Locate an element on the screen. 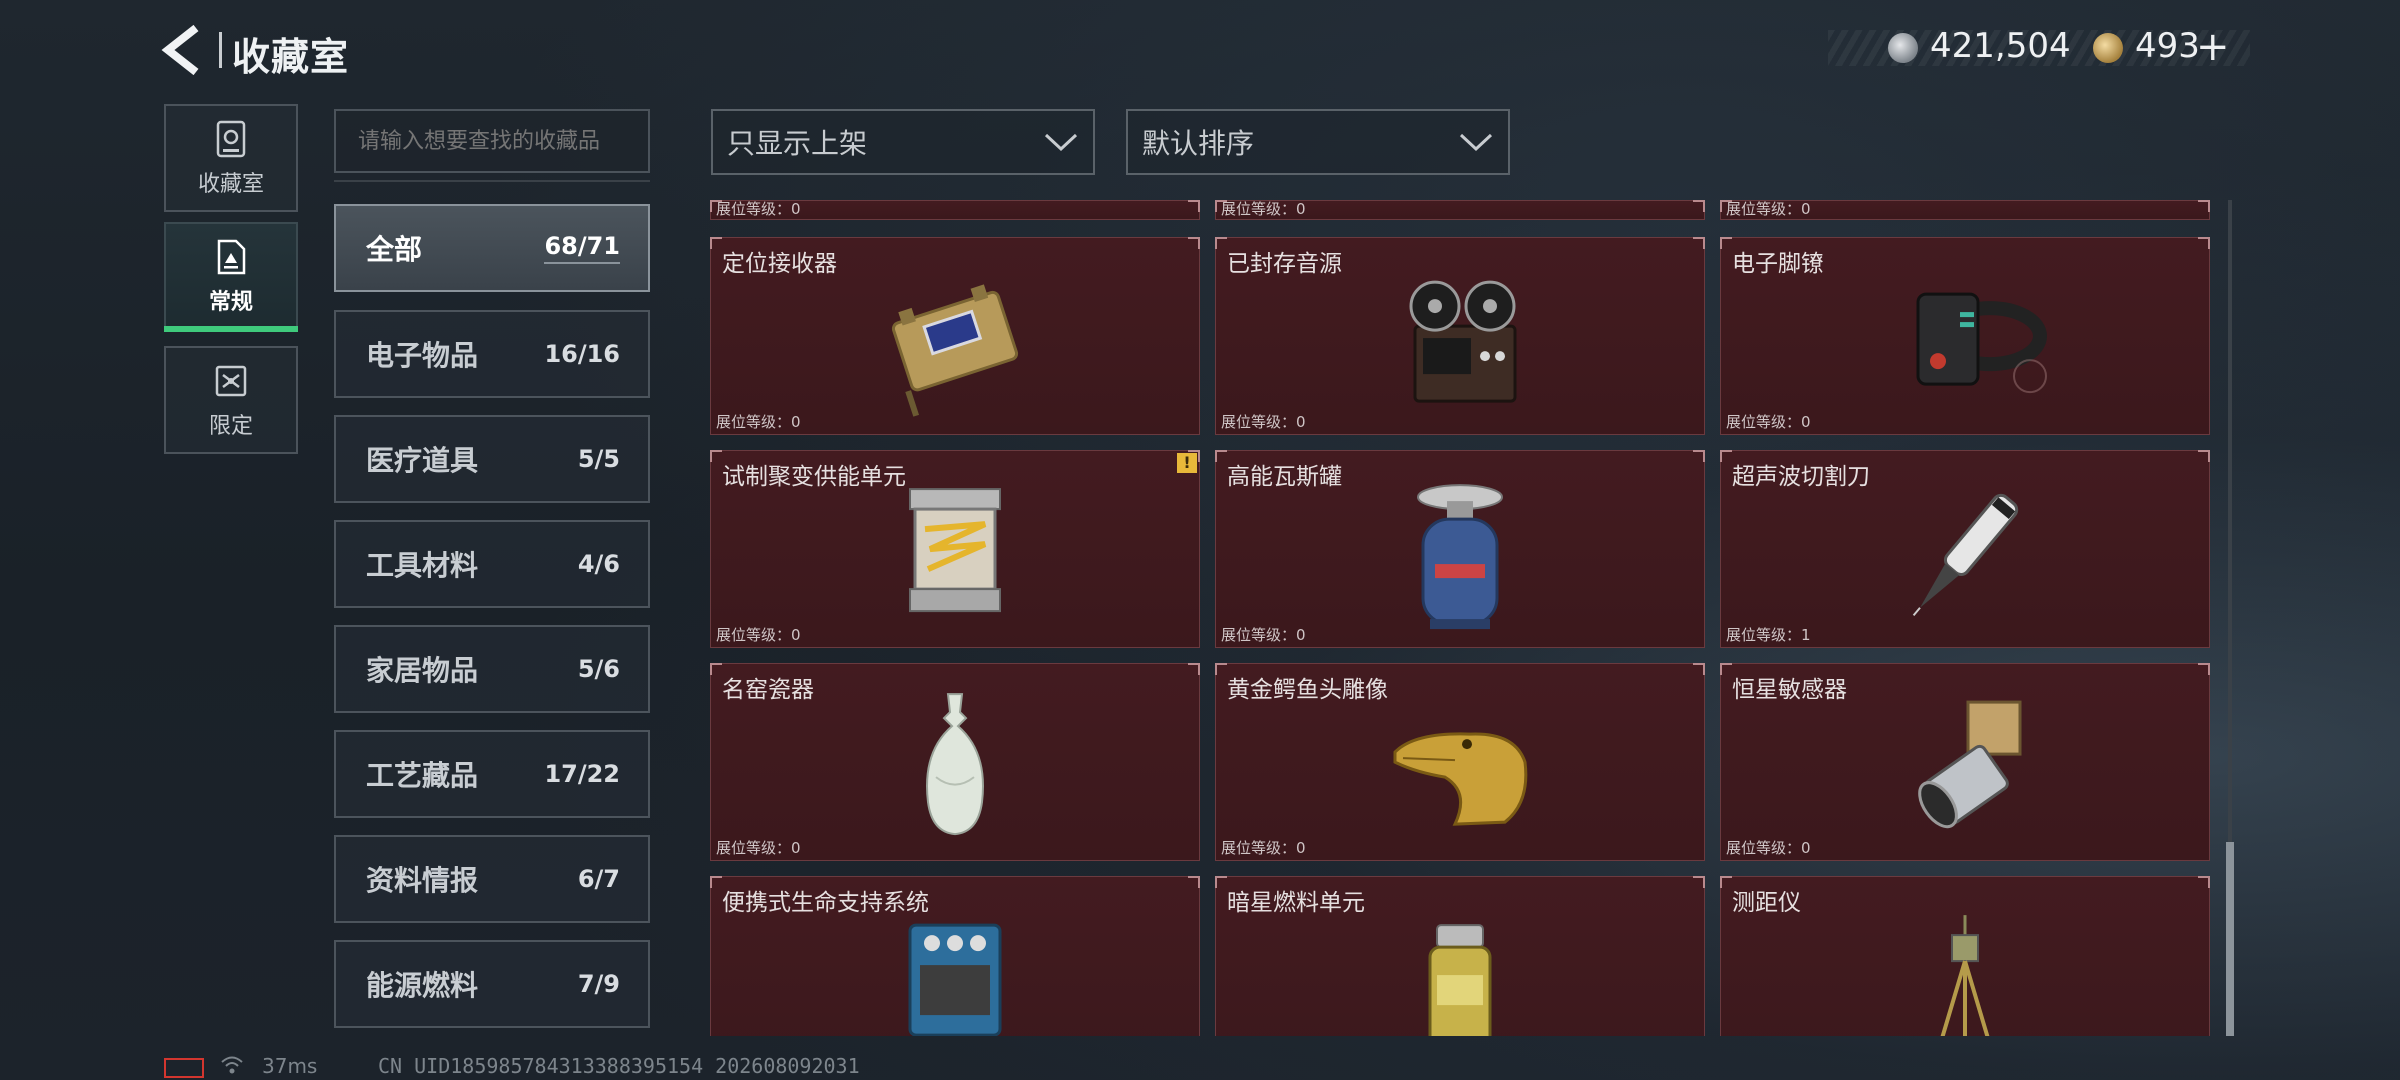  collection-card: 高能瓦斯罐 展位等级：0 is located at coordinates (1460, 549).